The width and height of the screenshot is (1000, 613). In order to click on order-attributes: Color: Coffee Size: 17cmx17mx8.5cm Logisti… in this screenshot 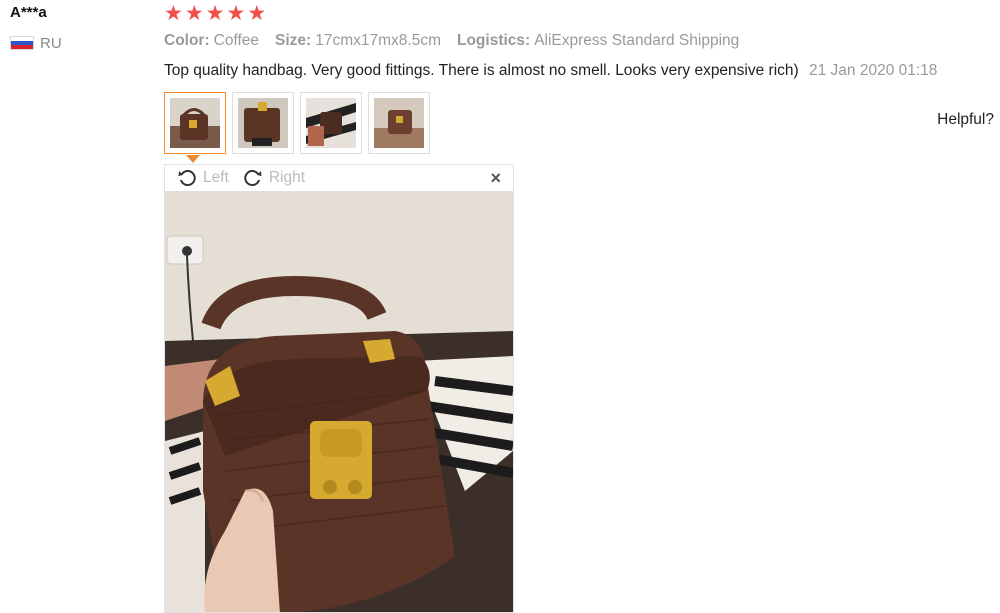, I will do `click(579, 41)`.